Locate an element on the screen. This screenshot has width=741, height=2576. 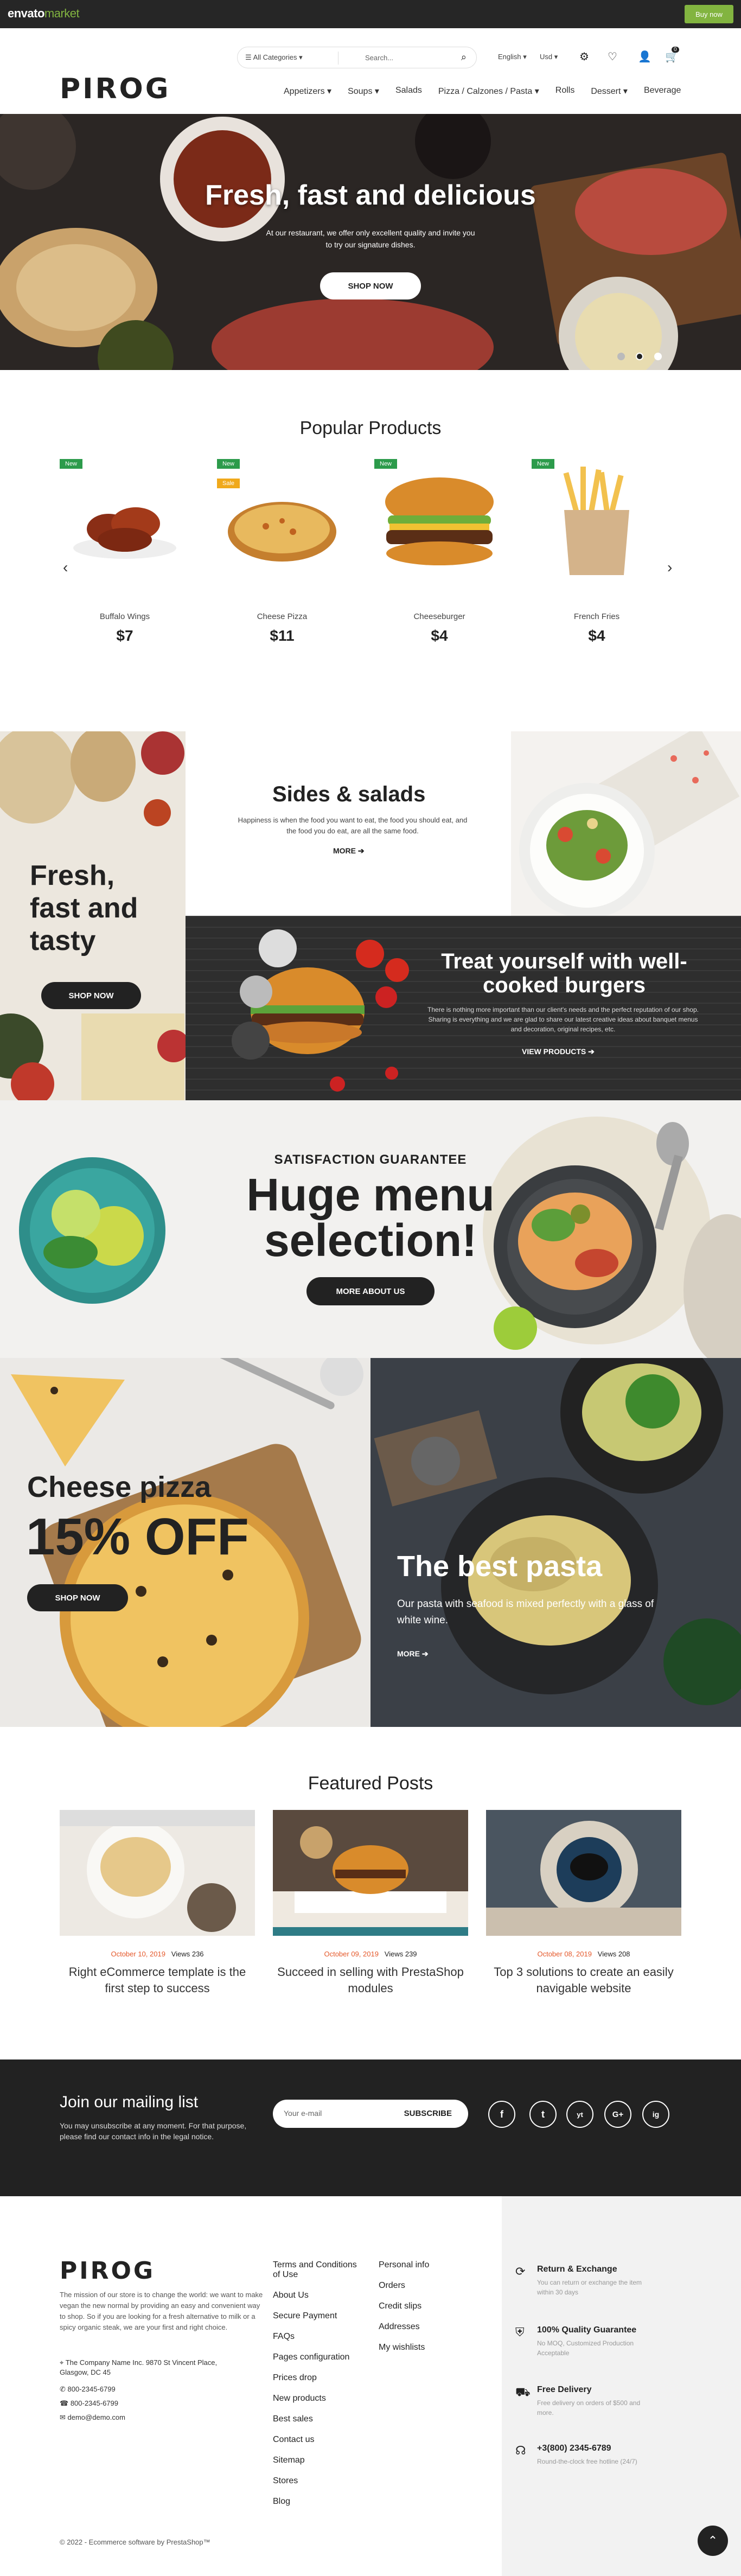
menu-icon: ☰ is located at coordinates (249, 57).